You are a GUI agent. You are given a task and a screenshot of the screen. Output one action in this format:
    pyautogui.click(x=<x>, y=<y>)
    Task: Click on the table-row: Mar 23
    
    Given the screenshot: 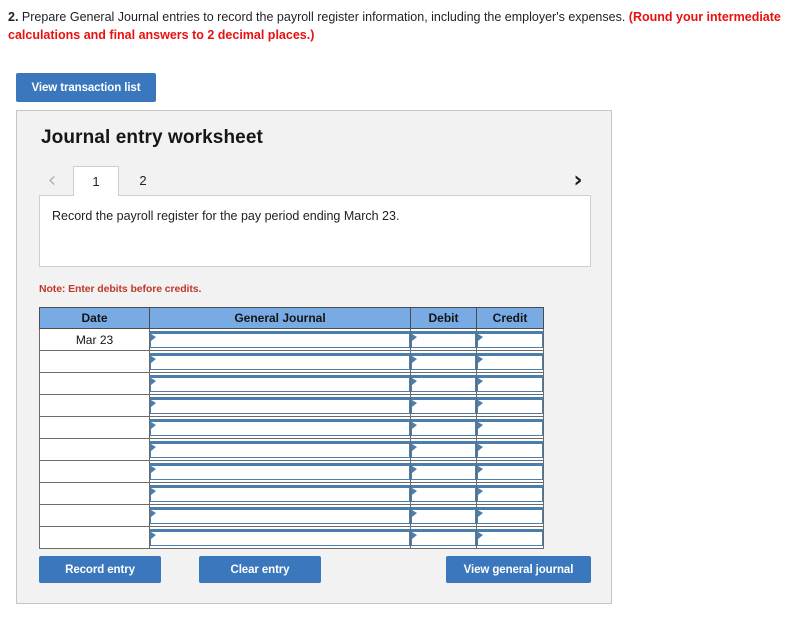 What is the action you would take?
    pyautogui.click(x=291, y=339)
    